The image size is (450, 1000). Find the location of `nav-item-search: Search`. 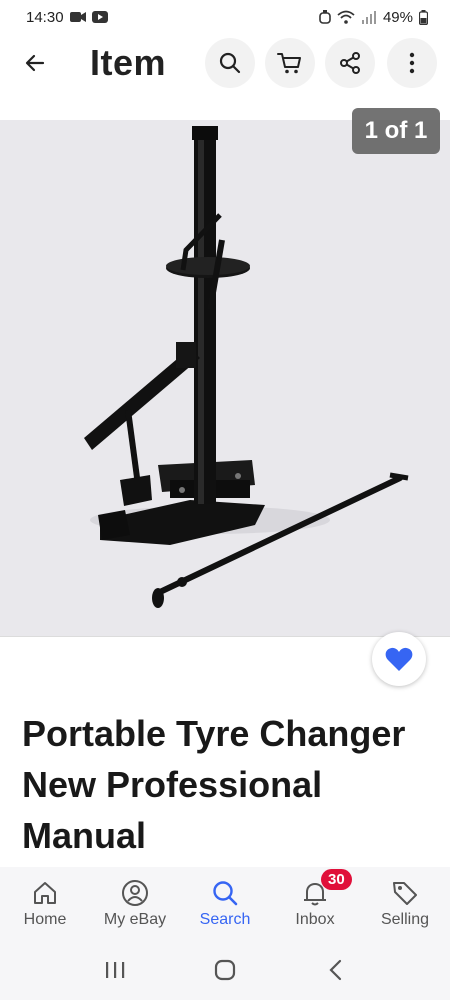

nav-item-search: Search is located at coordinates (225, 903).